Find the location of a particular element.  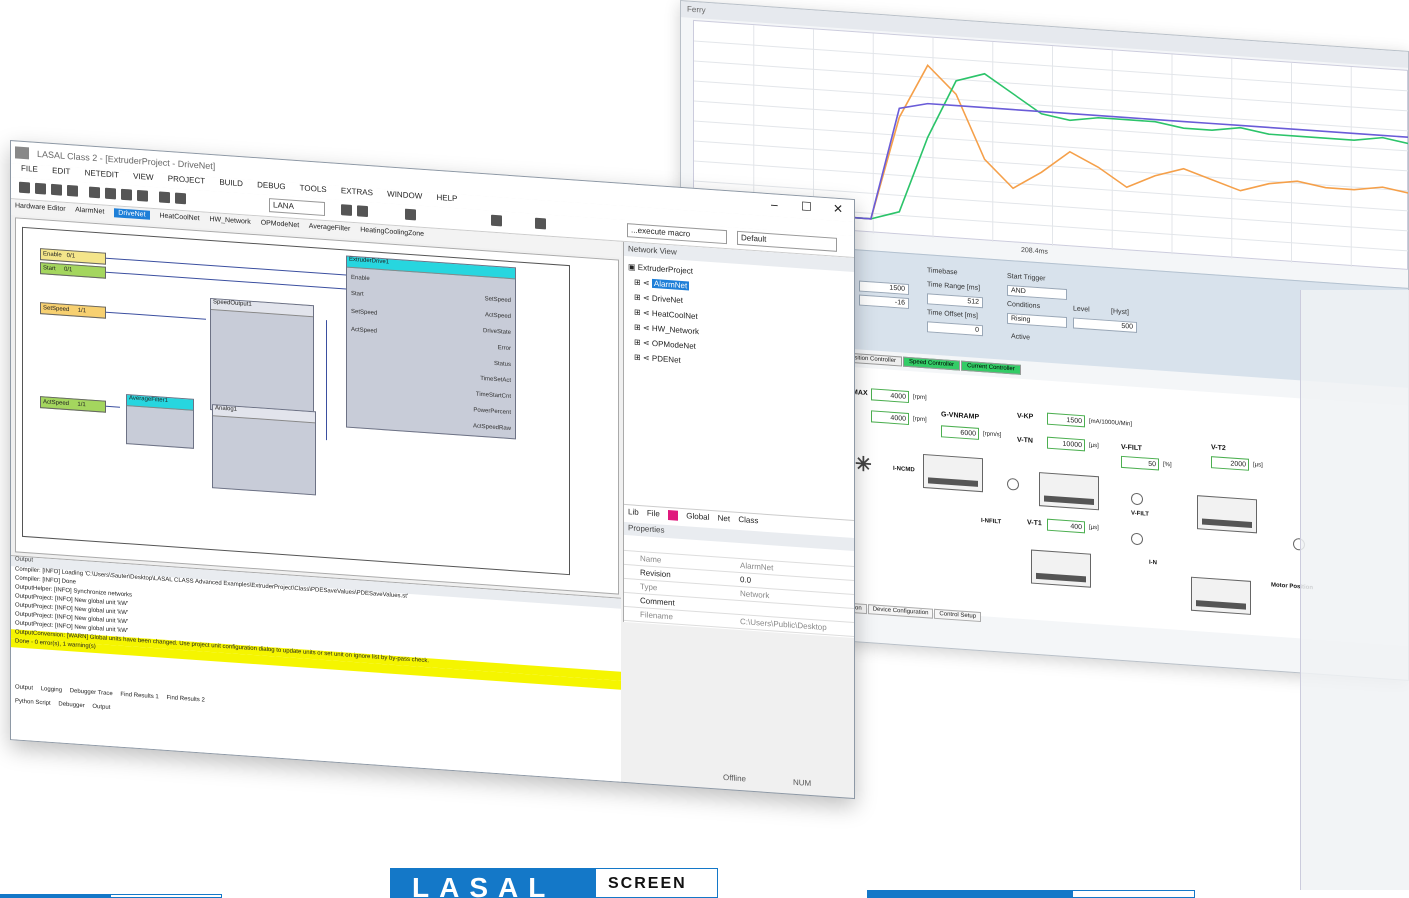

link-icon is located at coordinates (410, 214).